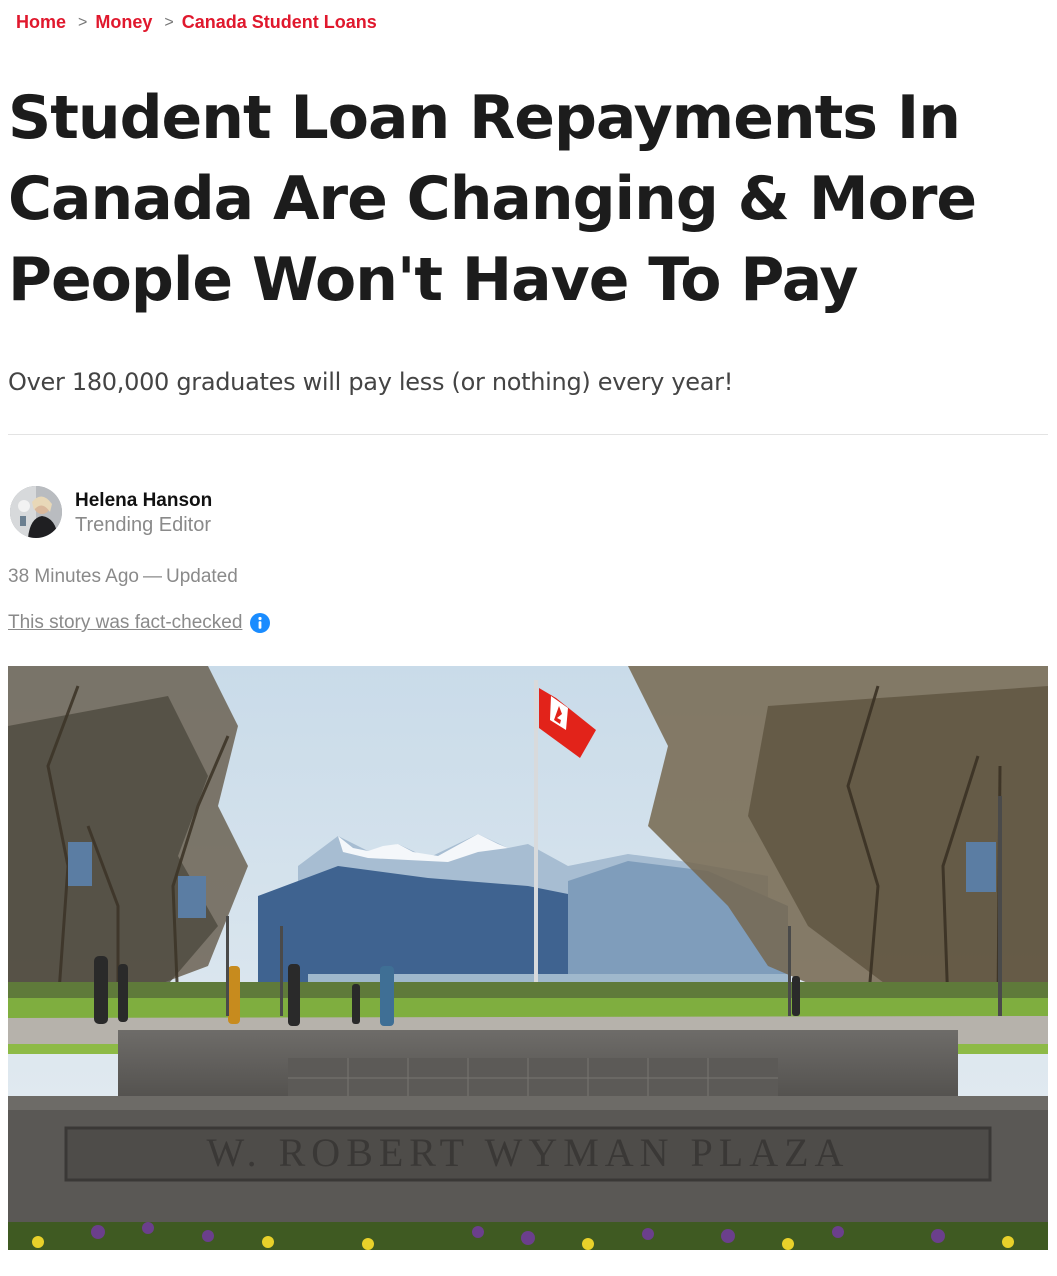 Image resolution: width=1057 pixels, height=1276 pixels. Describe the element at coordinates (73, 576) in the screenshot. I see `timestamp-age: 38 Minutes Ago` at that location.